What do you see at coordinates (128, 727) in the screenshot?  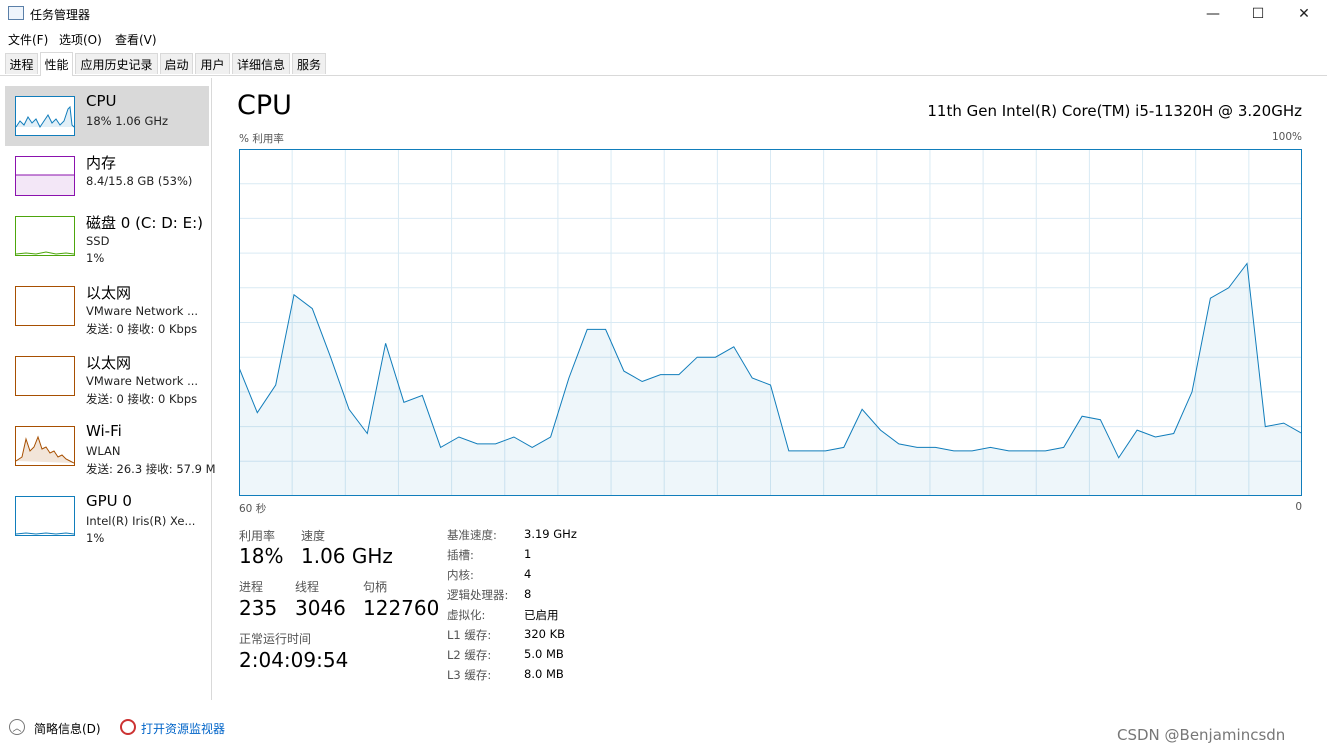 I see `resource-monitor-icon` at bounding box center [128, 727].